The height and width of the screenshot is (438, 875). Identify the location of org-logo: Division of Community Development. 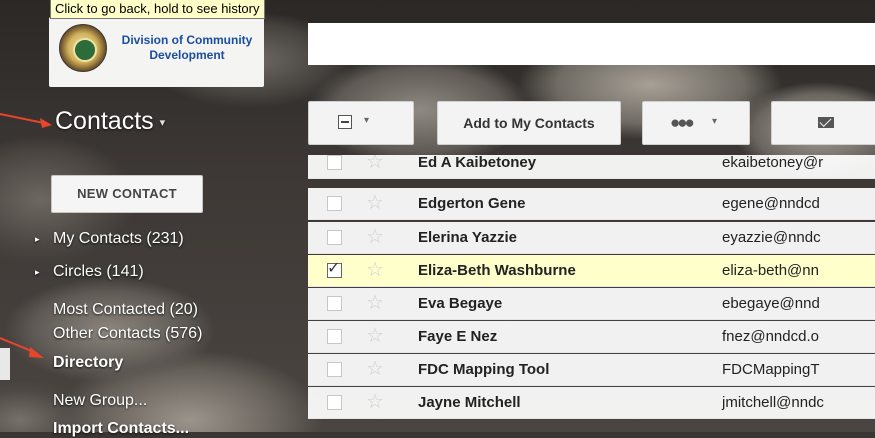
(156, 52).